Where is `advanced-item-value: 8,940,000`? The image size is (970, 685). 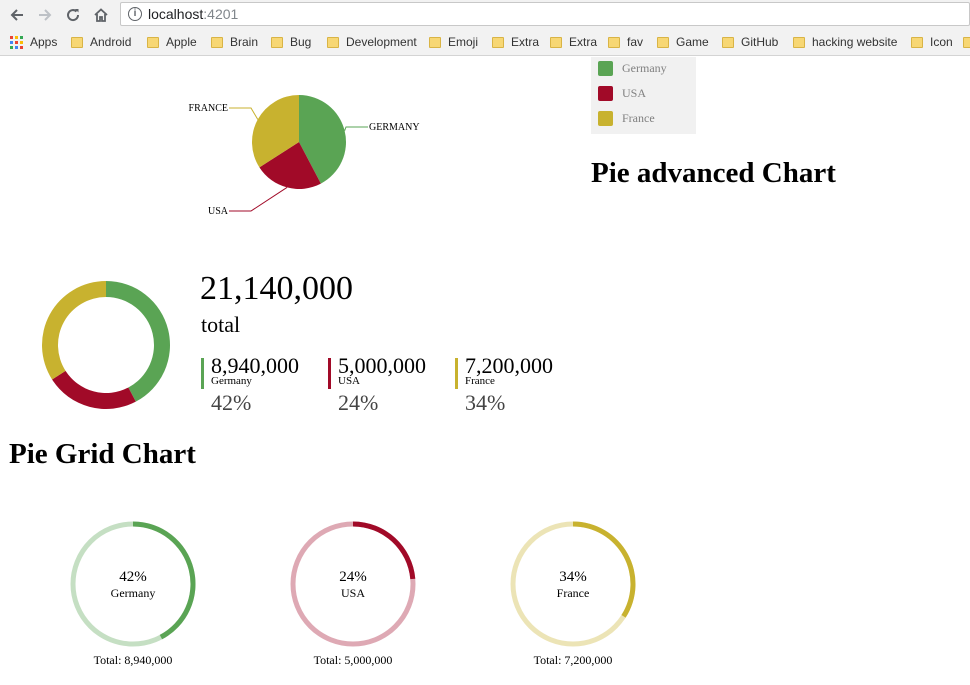
advanced-item-value: 8,940,000 is located at coordinates (255, 365).